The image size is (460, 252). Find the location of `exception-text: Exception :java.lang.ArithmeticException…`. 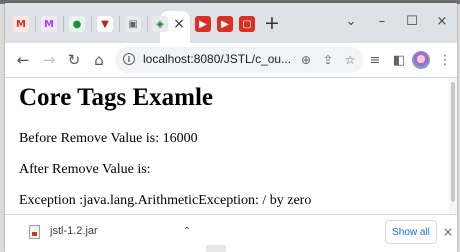

exception-text: Exception :java.lang.ArithmeticException… is located at coordinates (165, 200).